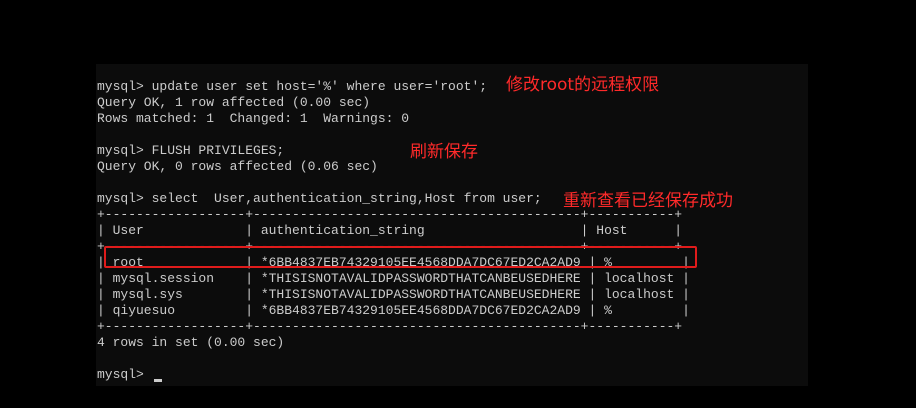  I want to click on terminal-cursor, so click(158, 380).